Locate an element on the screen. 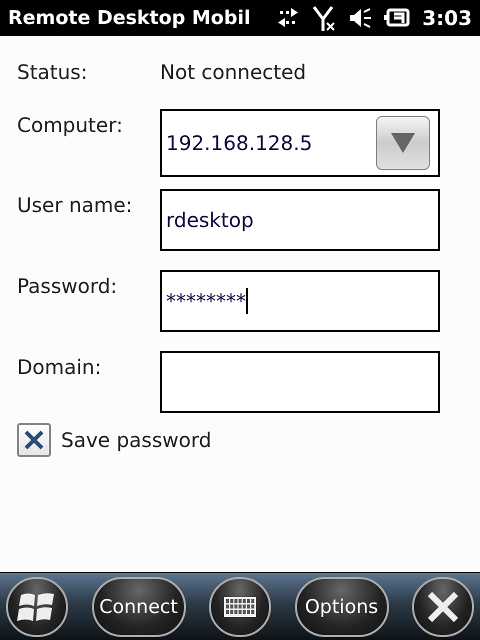  caret-icon is located at coordinates (403, 143).